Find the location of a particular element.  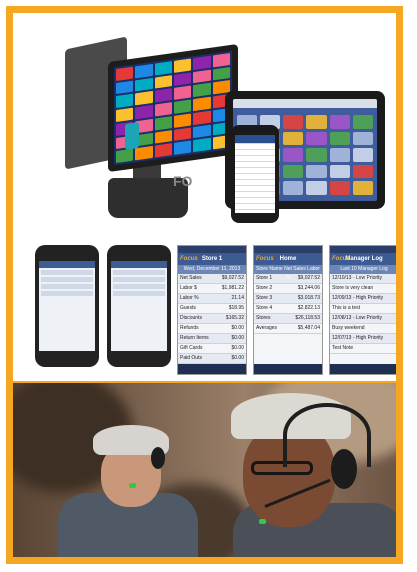

list-item: Labor $ $1,981.22 is located at coordinates (212, 289).